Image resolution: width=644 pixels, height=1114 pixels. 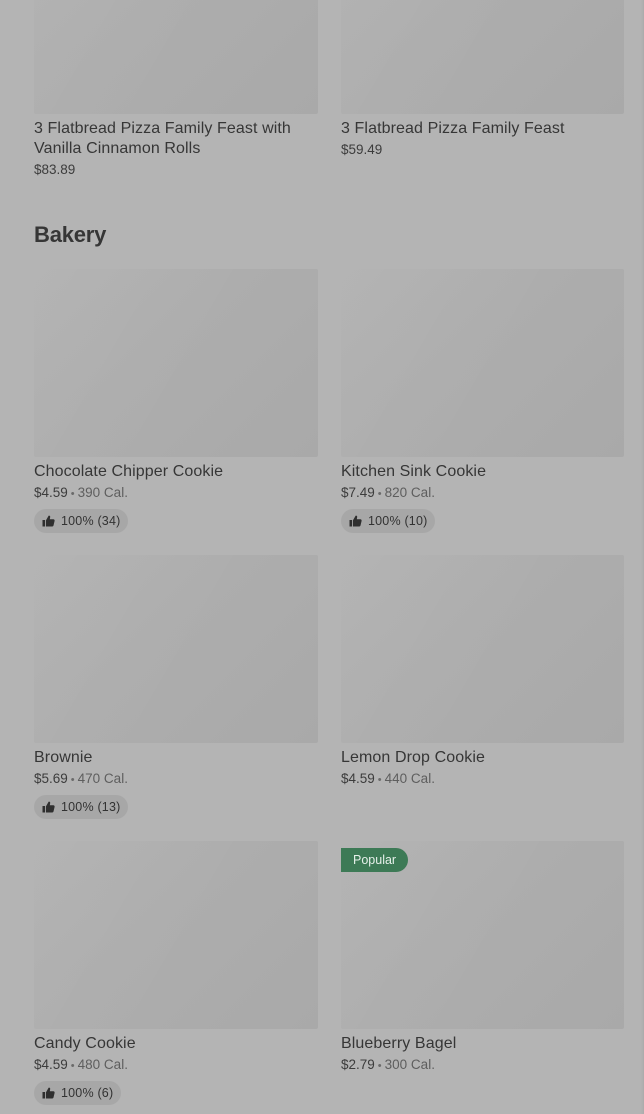 What do you see at coordinates (70, 234) in the screenshot?
I see `section-title: Bakery` at bounding box center [70, 234].